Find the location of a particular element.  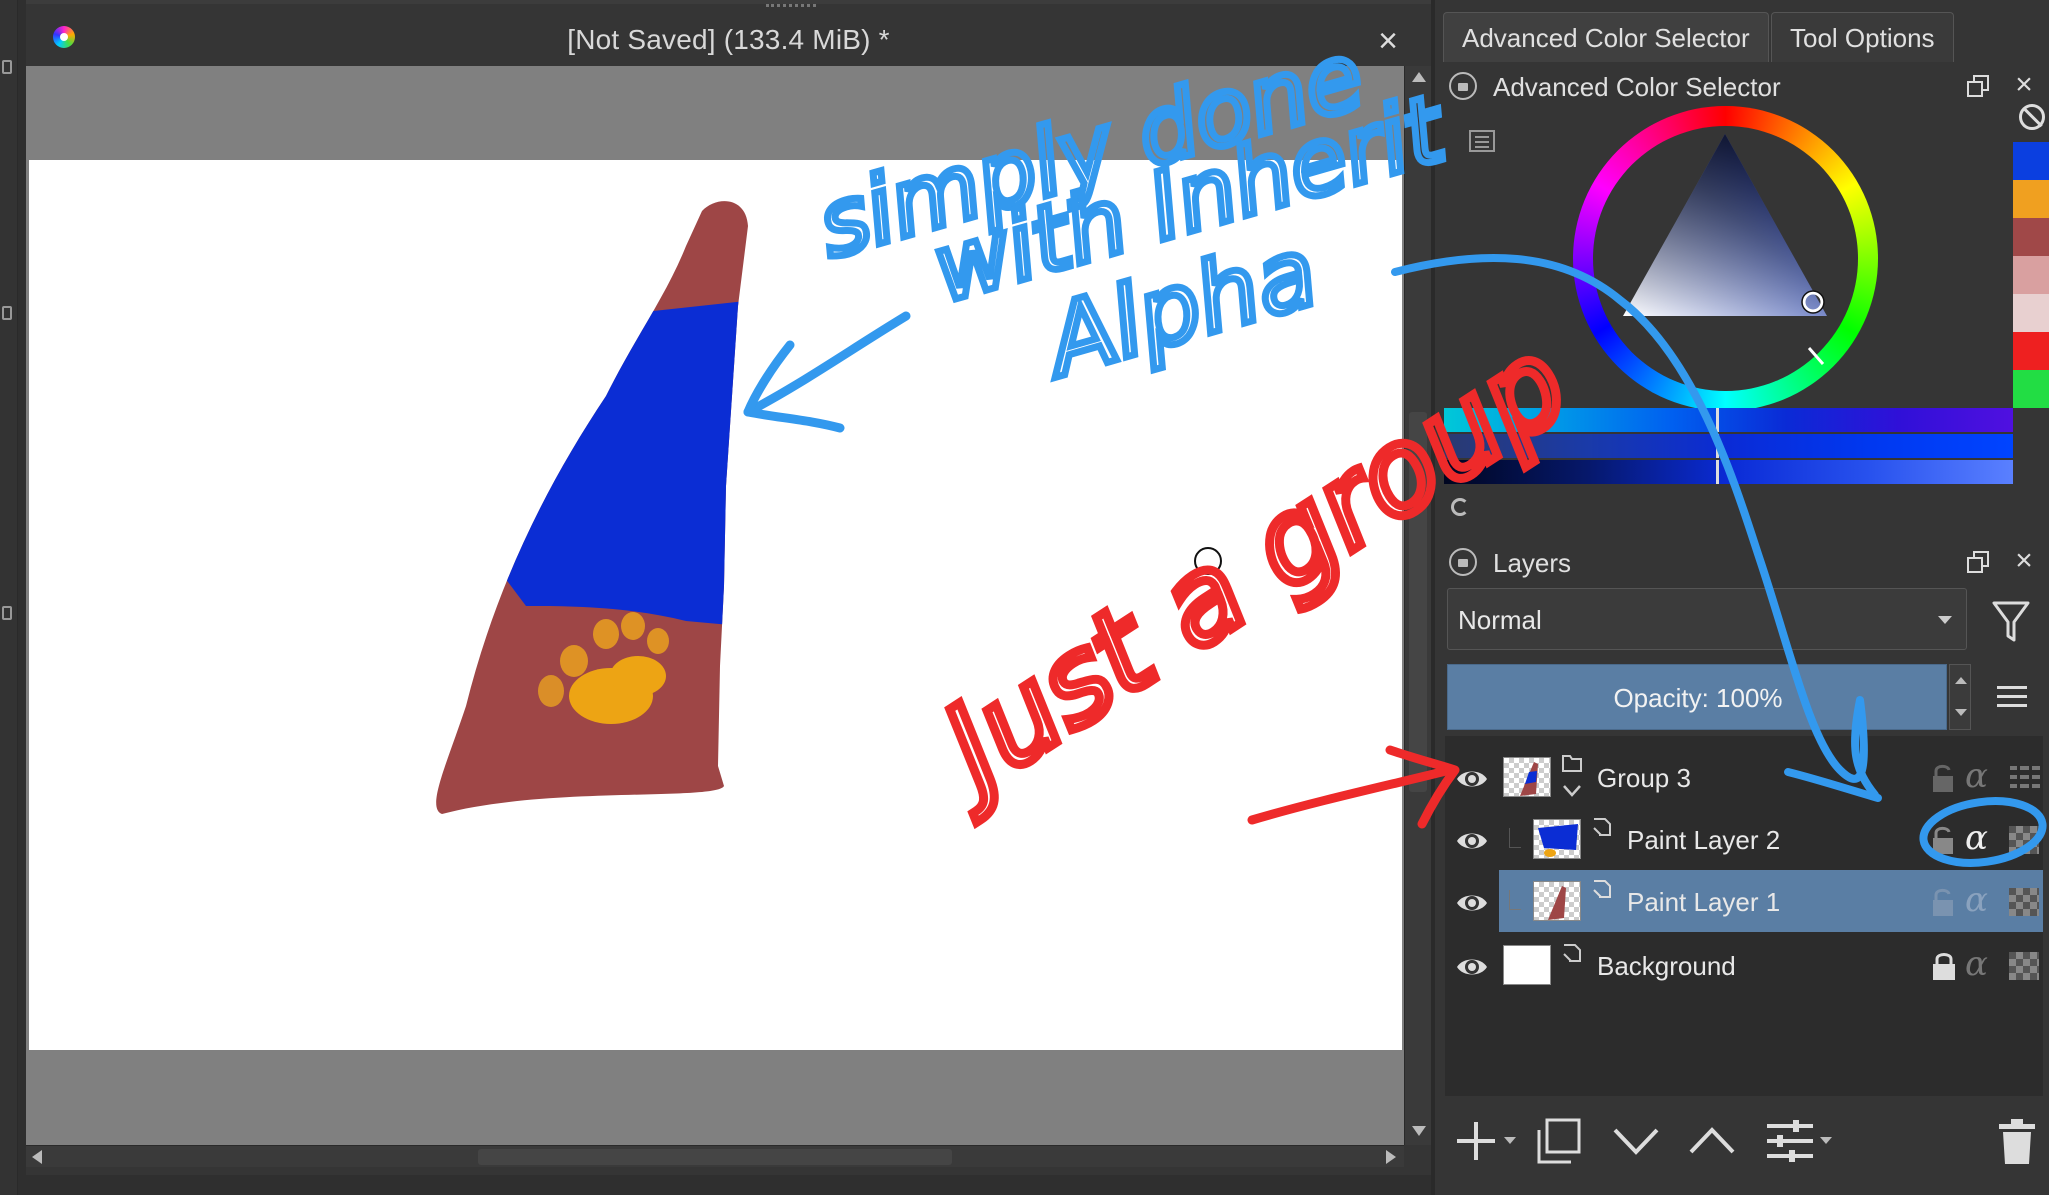

value-slider is located at coordinates (1728, 472).